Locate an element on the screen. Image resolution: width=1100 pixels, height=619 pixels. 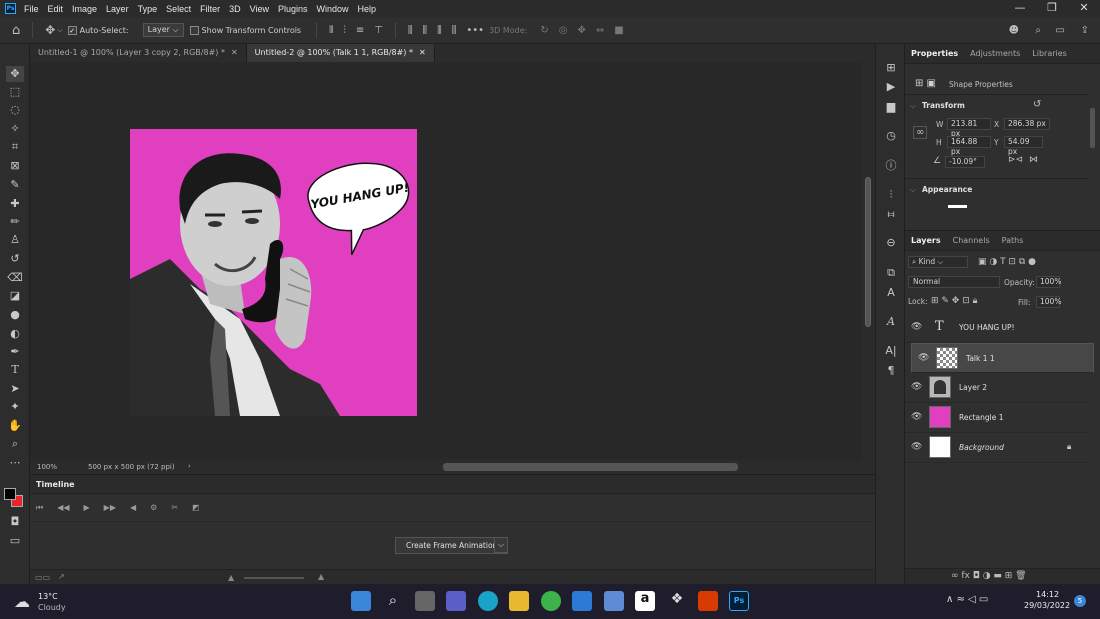
horizontal-scroll-thumb is located at coordinates (590, 467).